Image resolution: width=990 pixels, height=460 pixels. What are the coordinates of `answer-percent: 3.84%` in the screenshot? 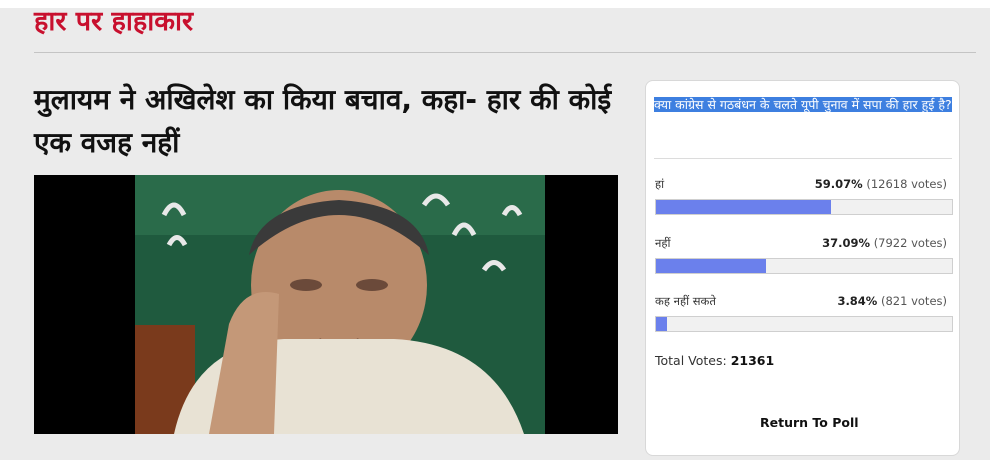 It's located at (857, 301).